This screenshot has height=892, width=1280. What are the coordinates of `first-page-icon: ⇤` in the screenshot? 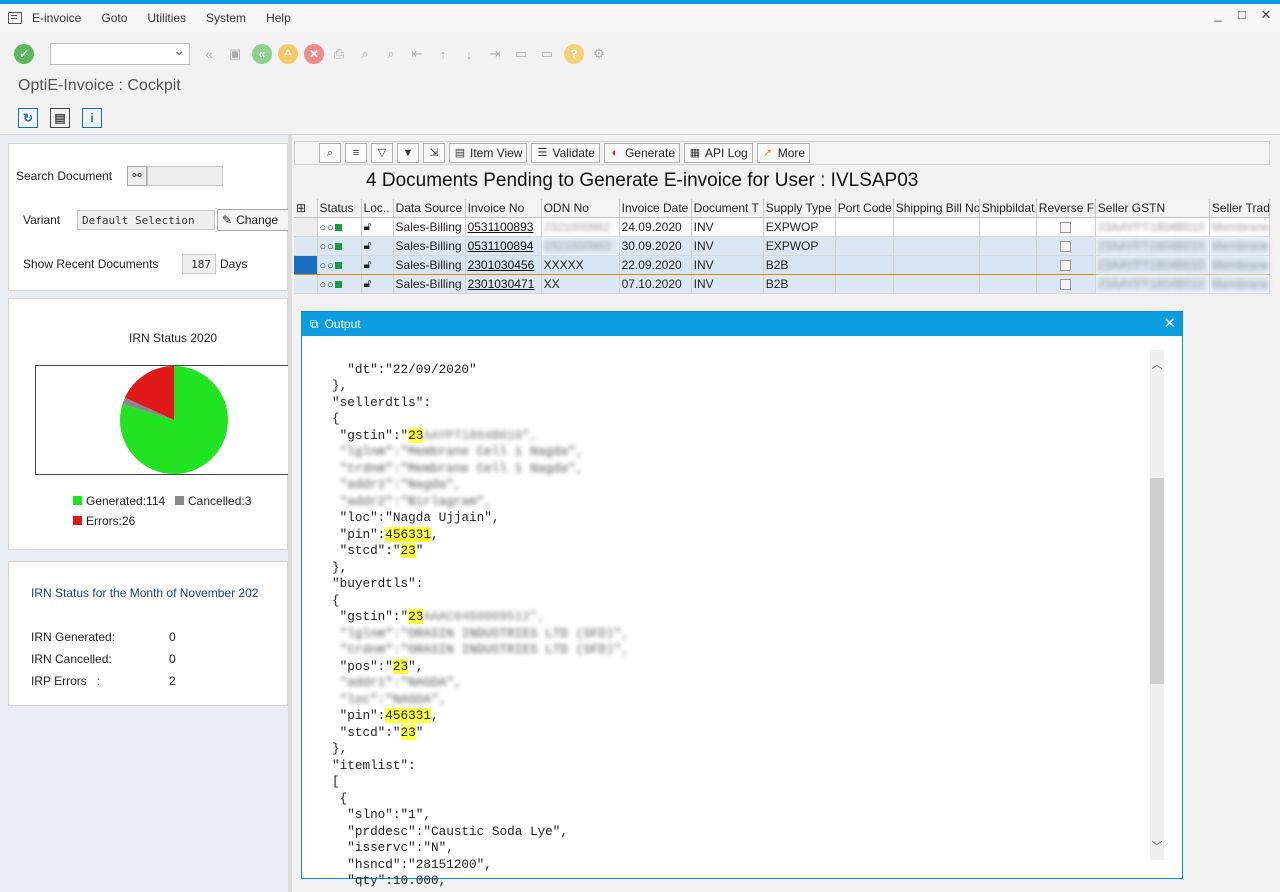 It's located at (417, 54).